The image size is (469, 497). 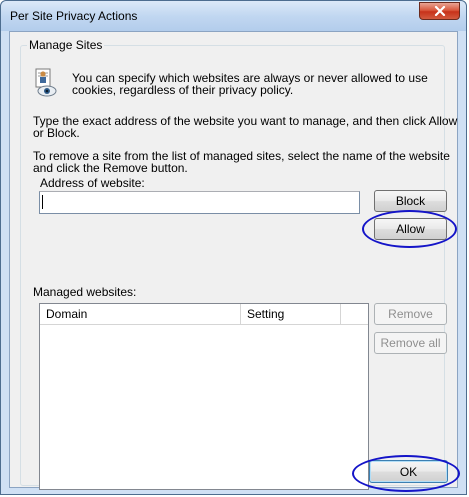 I want to click on address-label: Address of website:, so click(x=92, y=183).